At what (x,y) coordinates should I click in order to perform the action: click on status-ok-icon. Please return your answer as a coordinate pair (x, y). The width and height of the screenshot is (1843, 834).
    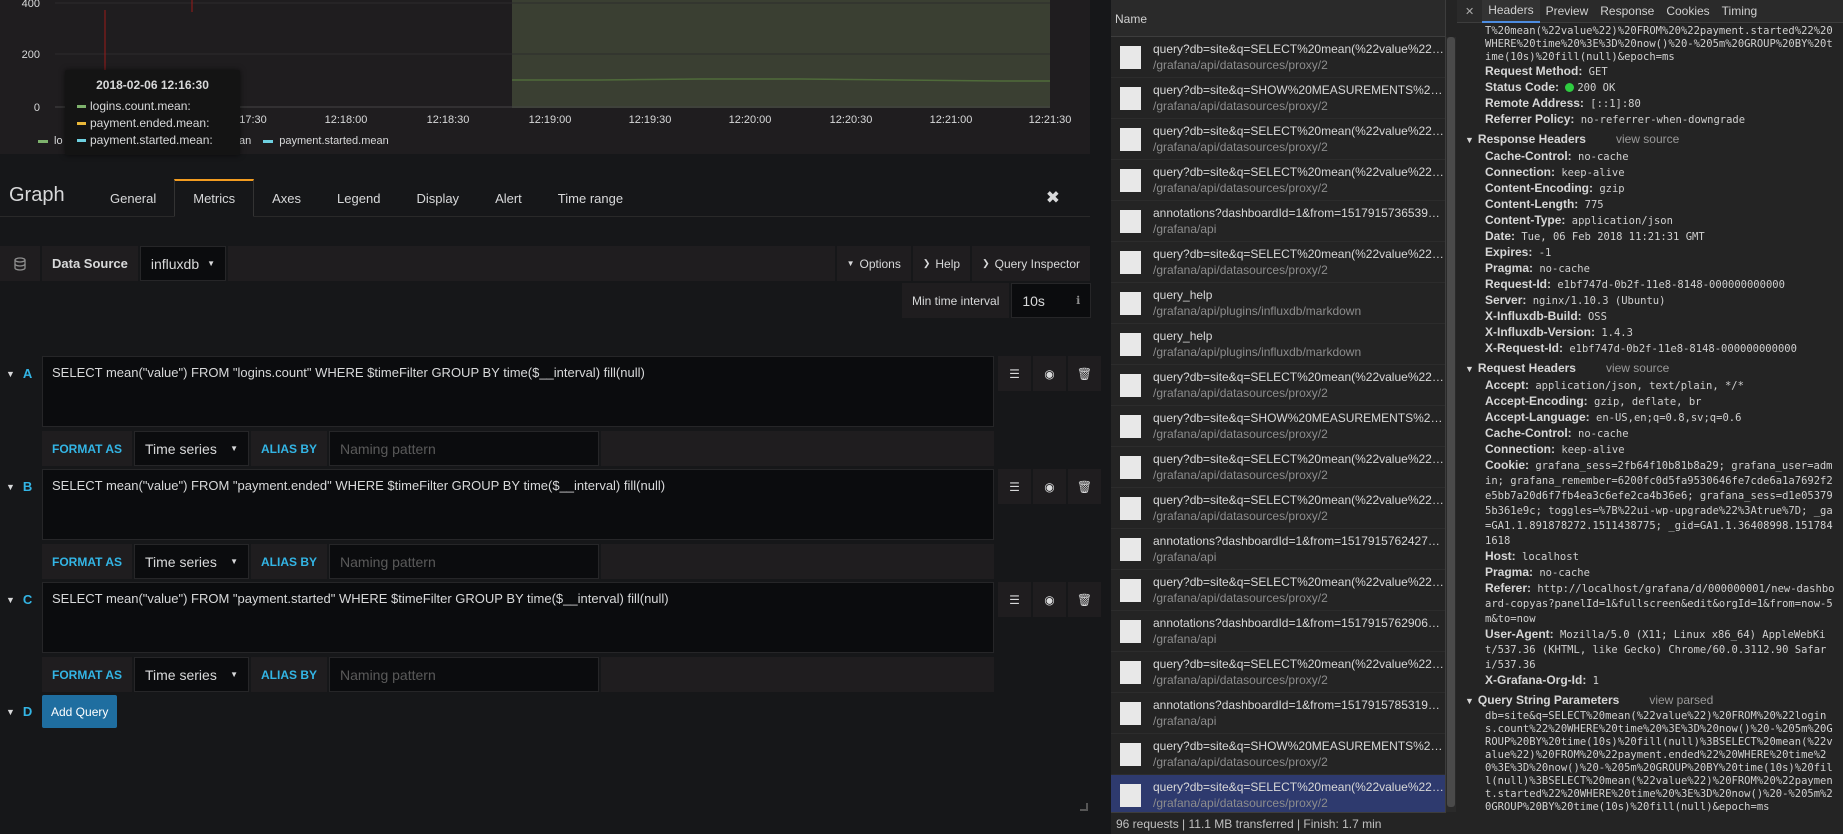
    Looking at the image, I should click on (1570, 87).